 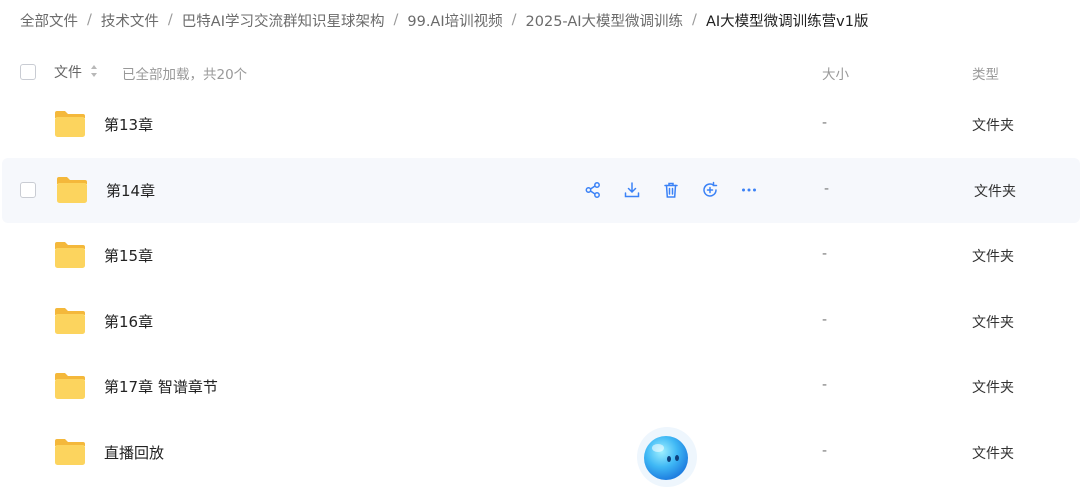 What do you see at coordinates (128, 124) in the screenshot?
I see `file-name: 第13章` at bounding box center [128, 124].